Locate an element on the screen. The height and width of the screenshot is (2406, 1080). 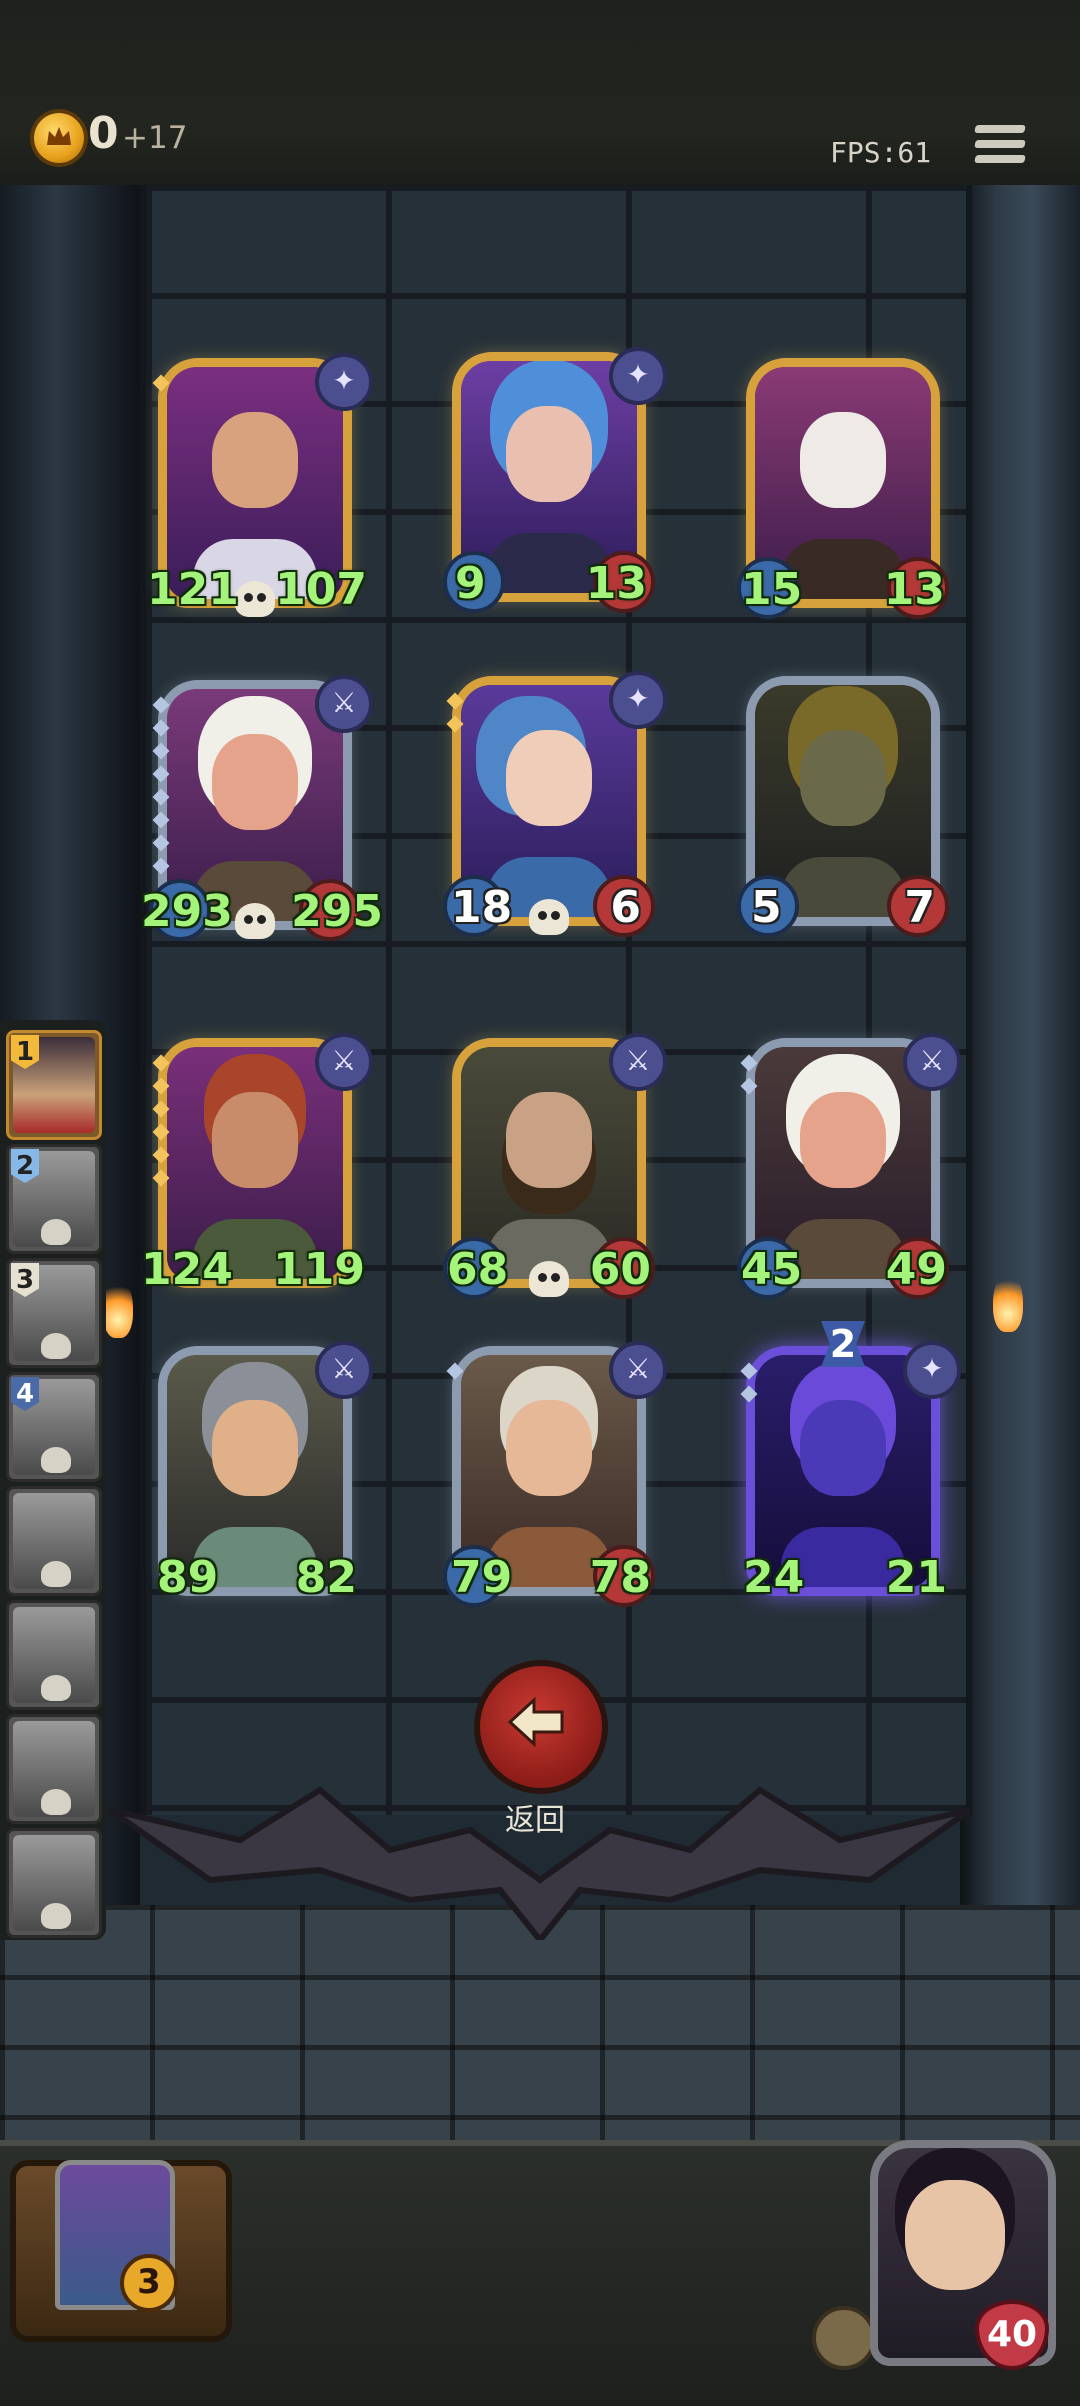
card-health: 60 is located at coordinates (620, 1269).